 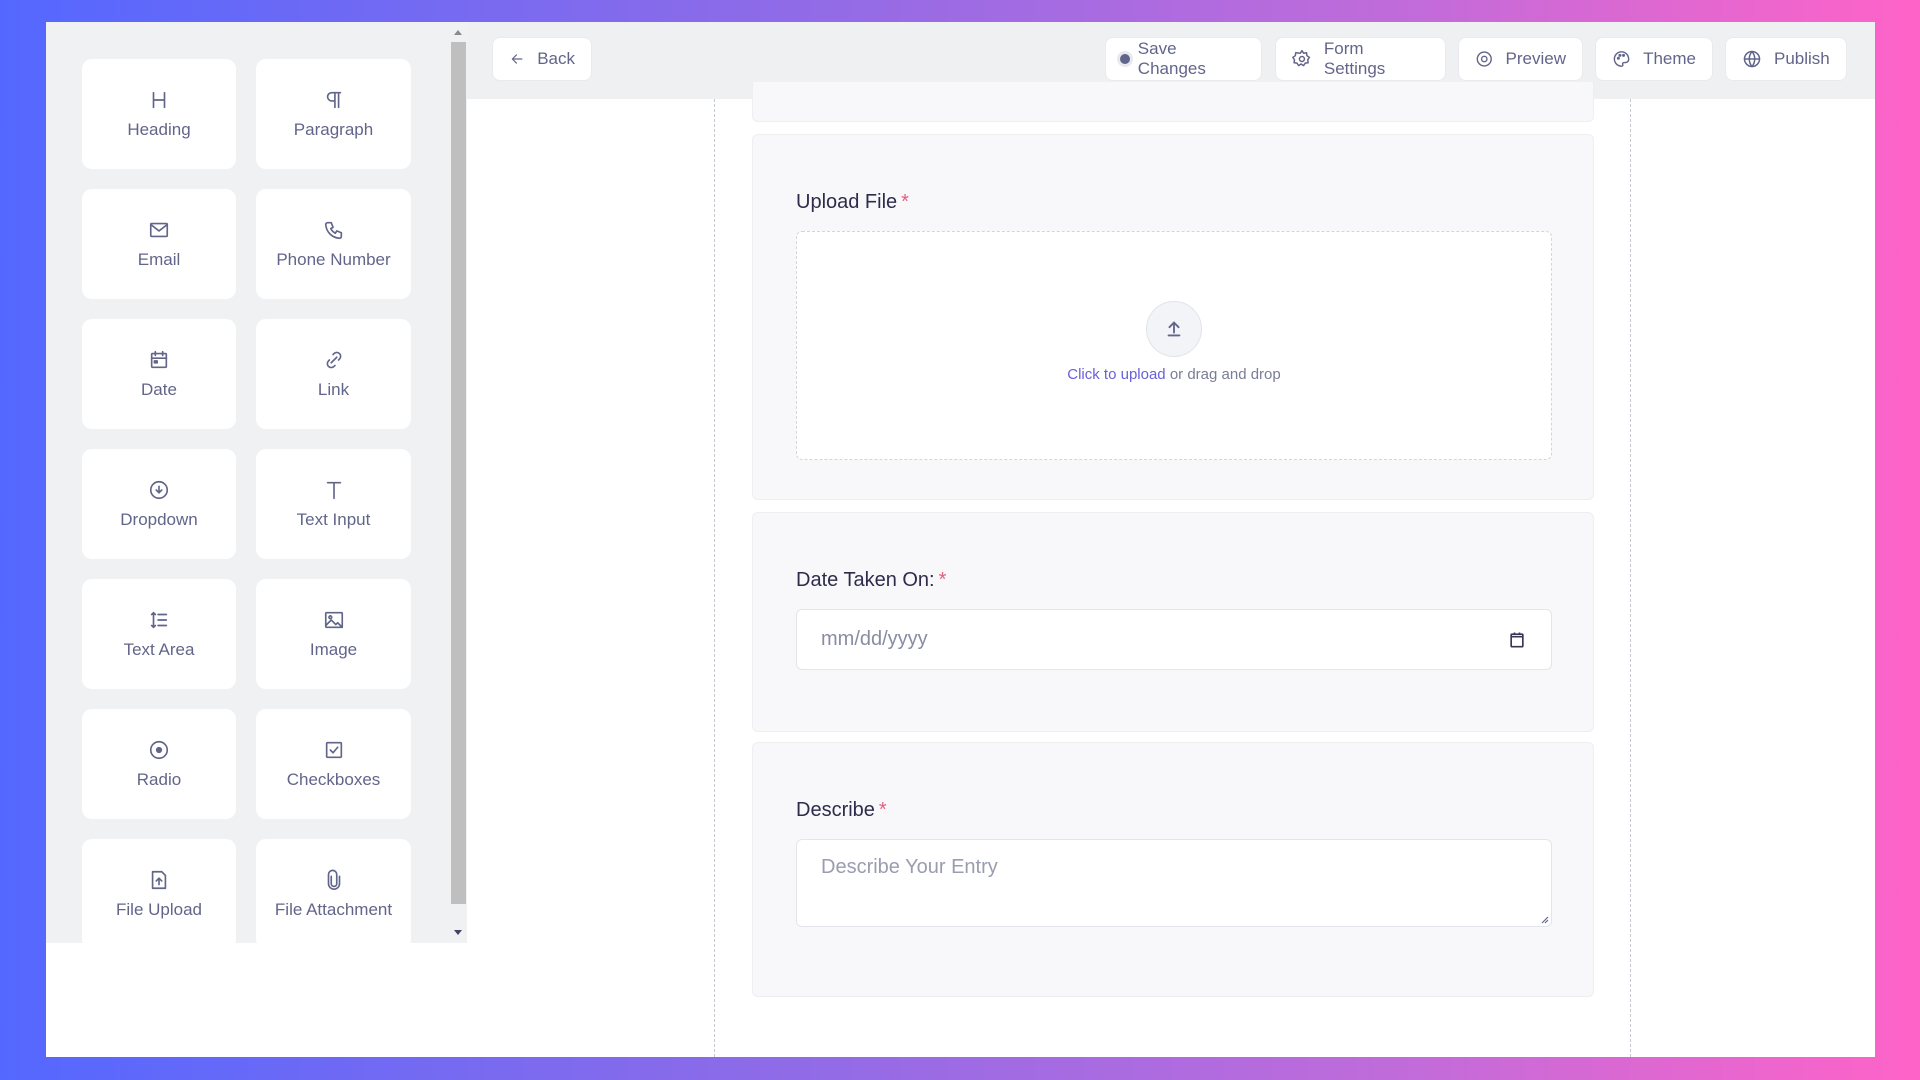 I want to click on heading-icon, so click(x=159, y=100).